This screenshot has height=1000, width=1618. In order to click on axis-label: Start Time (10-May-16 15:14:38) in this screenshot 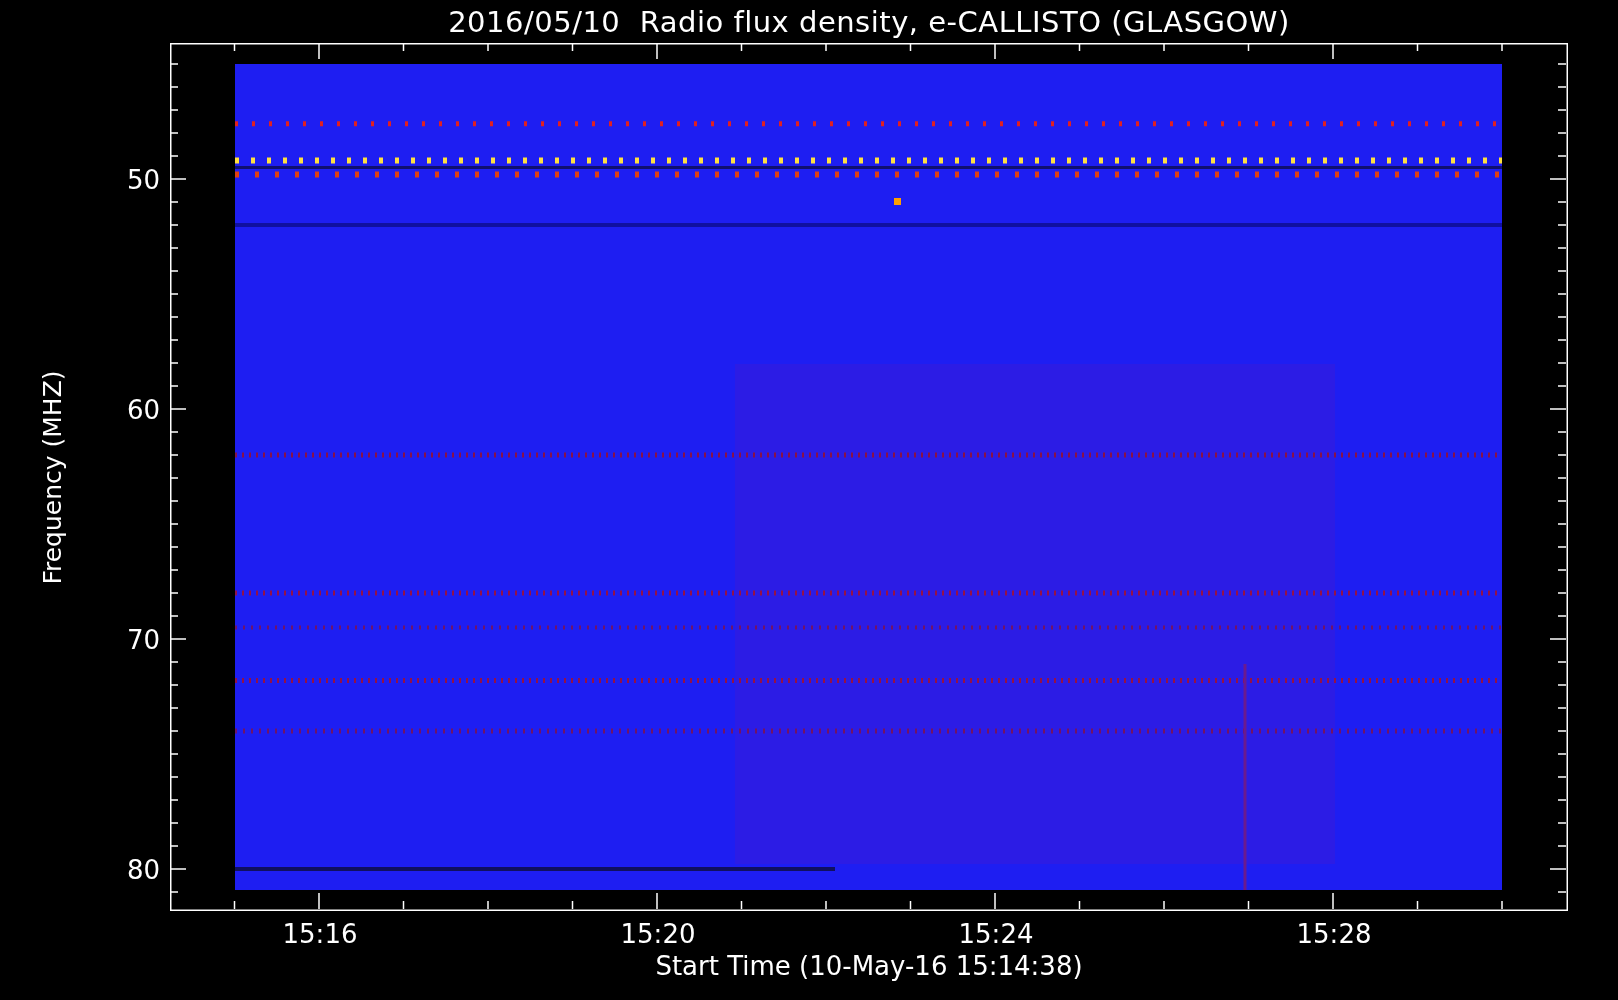, I will do `click(869, 966)`.